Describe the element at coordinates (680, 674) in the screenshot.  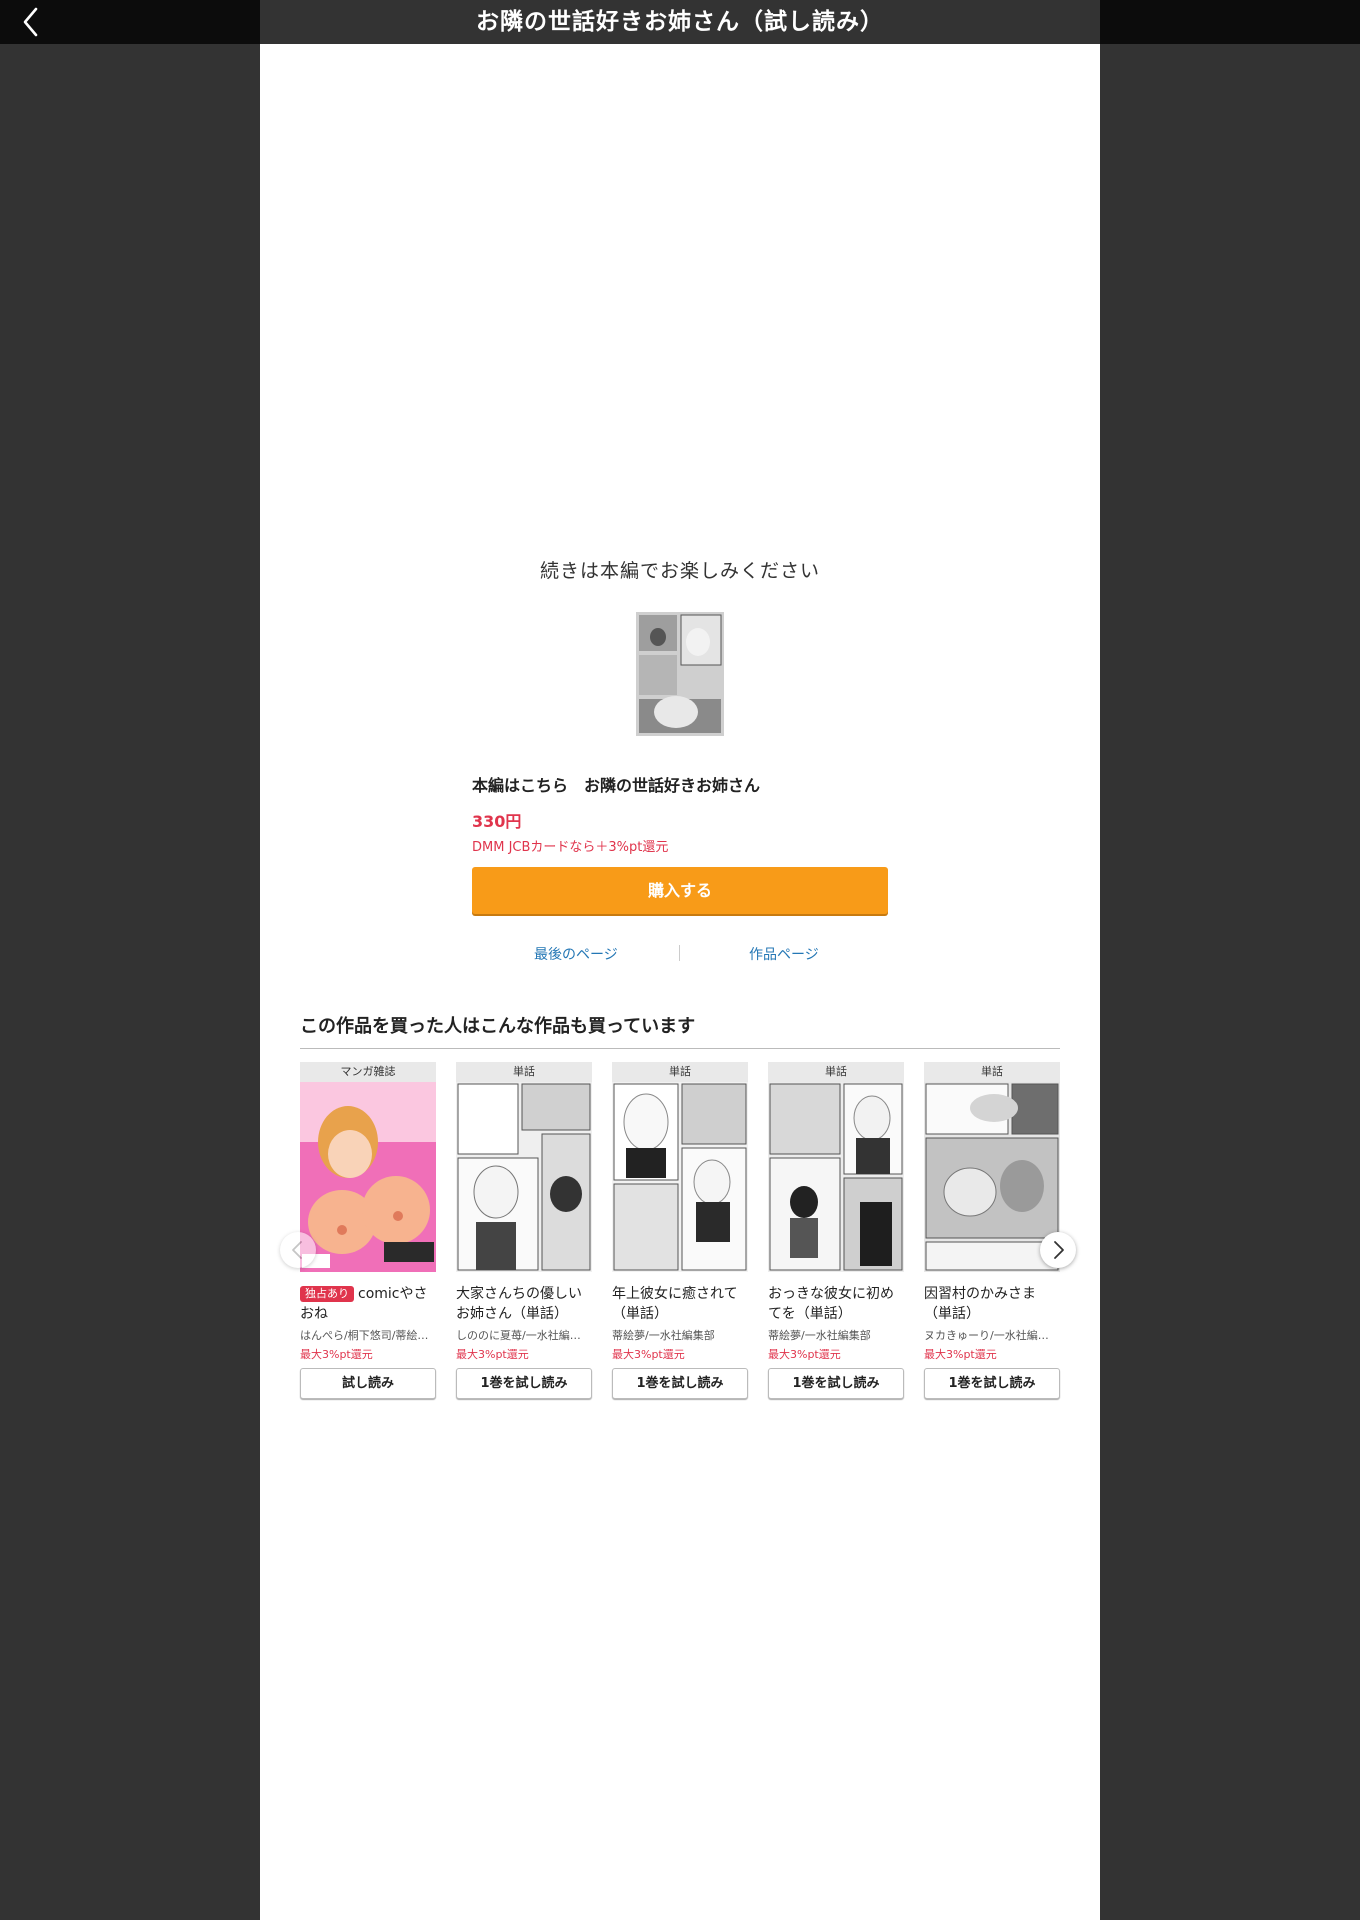
I see `main-cover-thumbnail` at that location.